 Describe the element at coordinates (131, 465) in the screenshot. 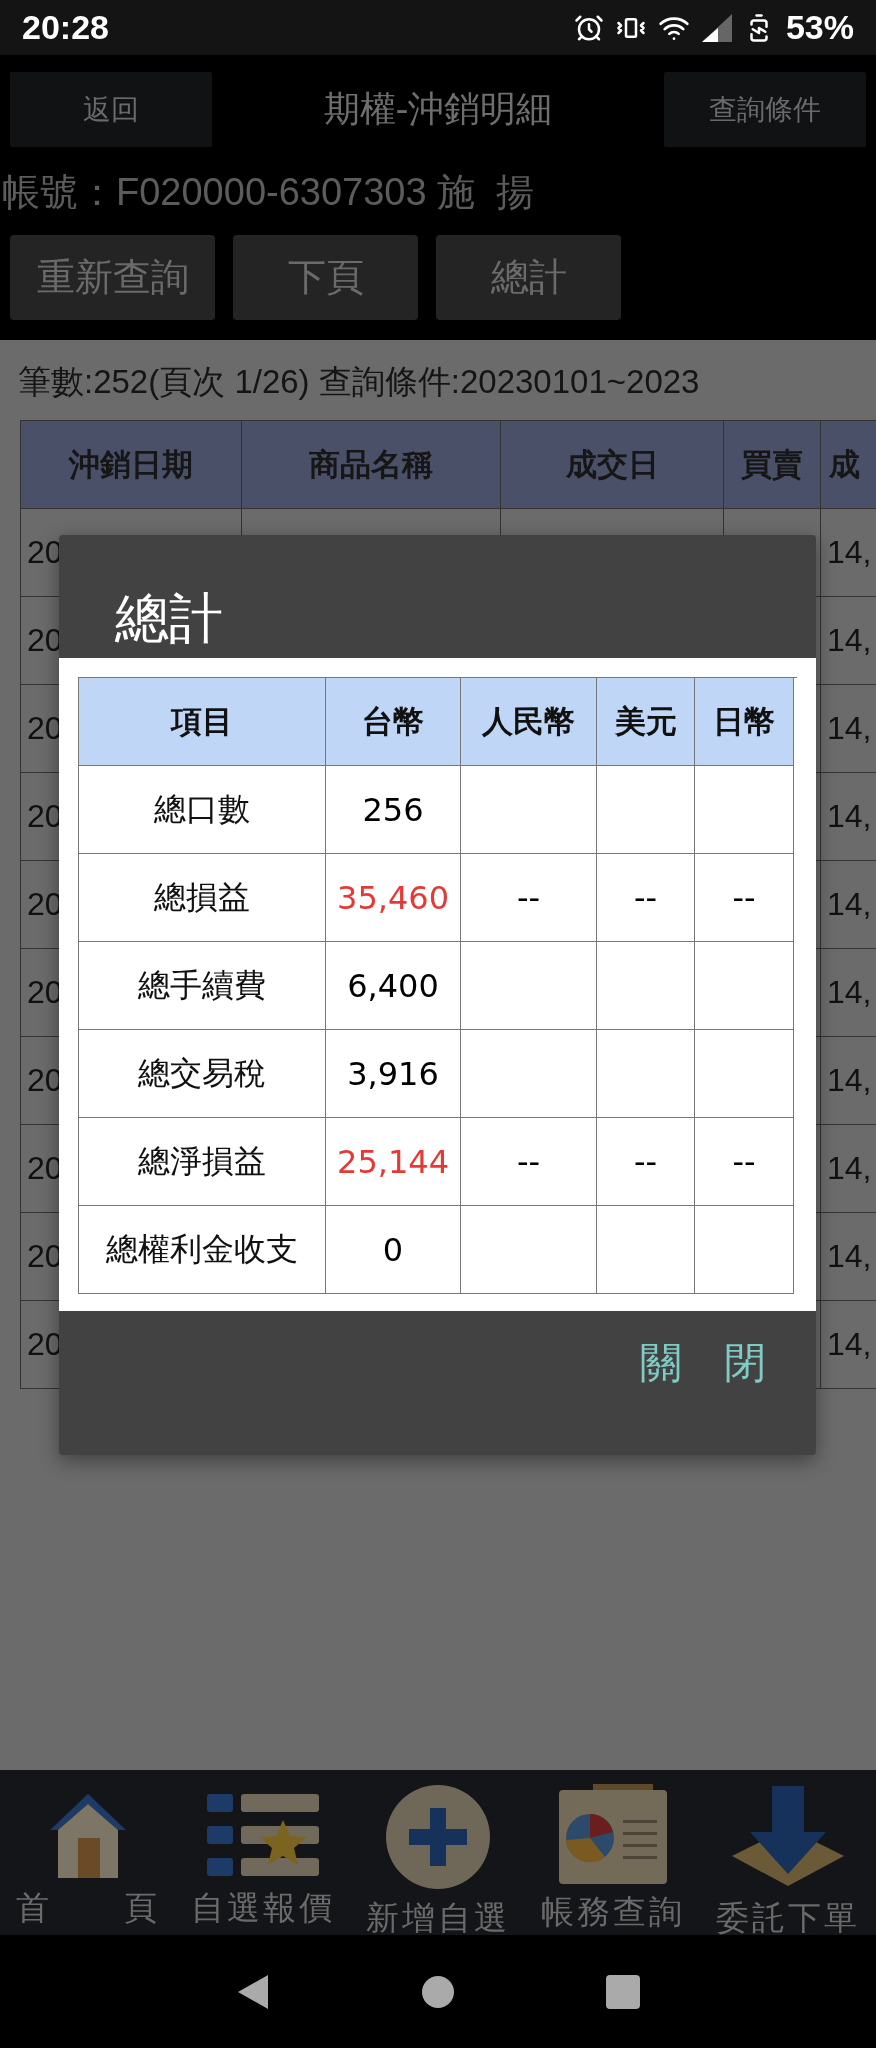

I see `column-header: 沖銷日期` at that location.